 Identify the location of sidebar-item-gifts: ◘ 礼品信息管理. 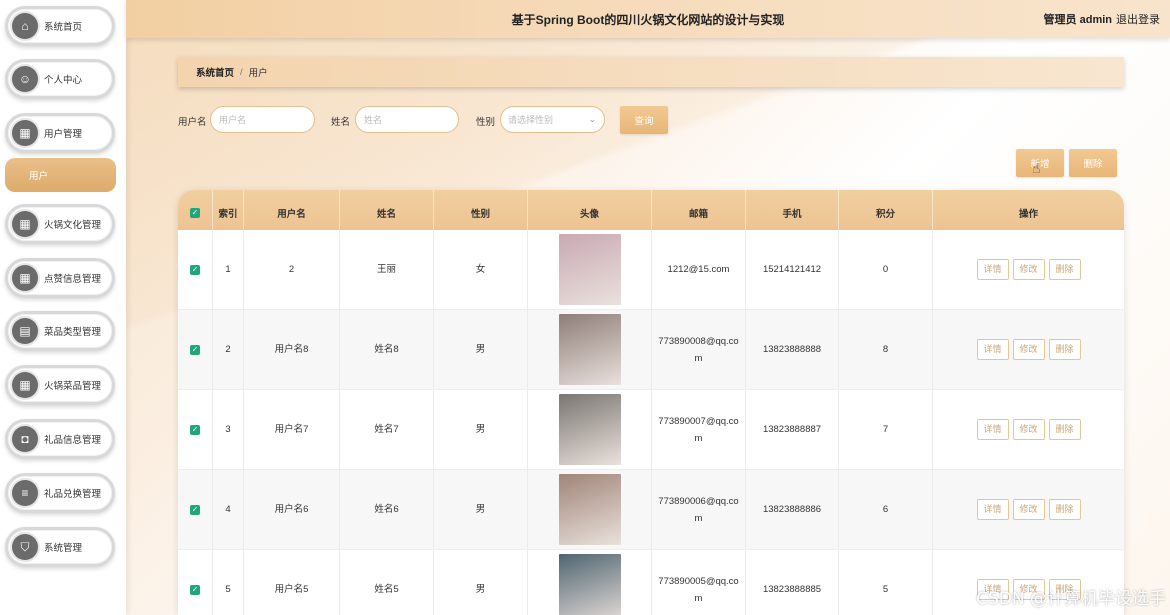
(60, 439).